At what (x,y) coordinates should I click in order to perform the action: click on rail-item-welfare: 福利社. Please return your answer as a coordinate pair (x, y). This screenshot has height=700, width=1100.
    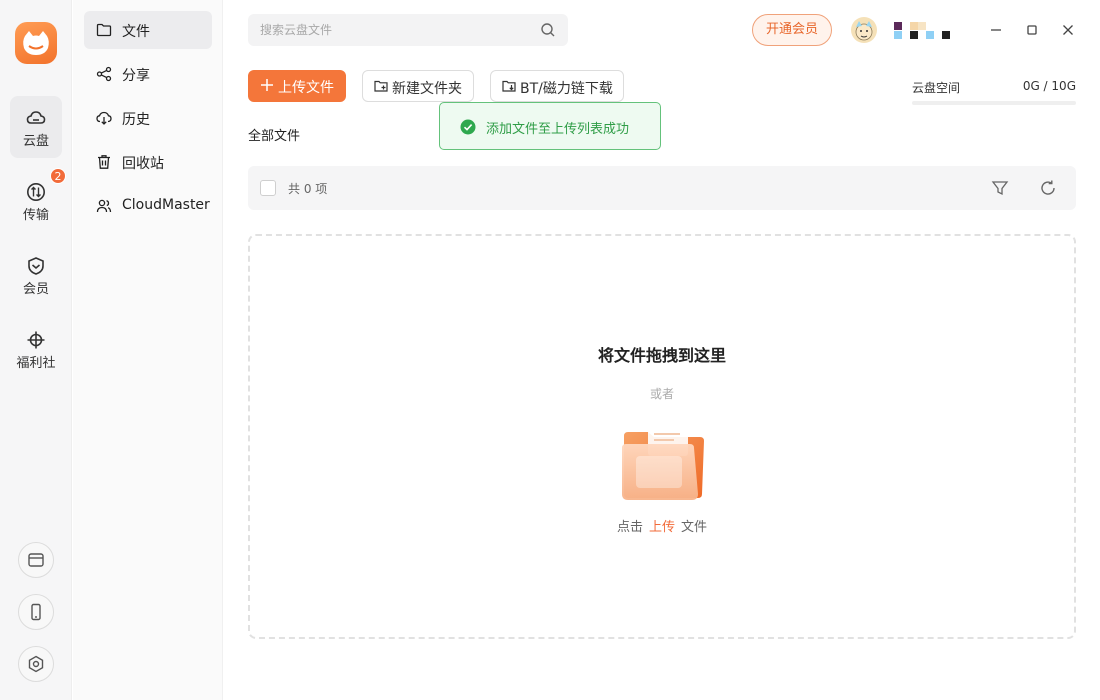
    Looking at the image, I should click on (36, 349).